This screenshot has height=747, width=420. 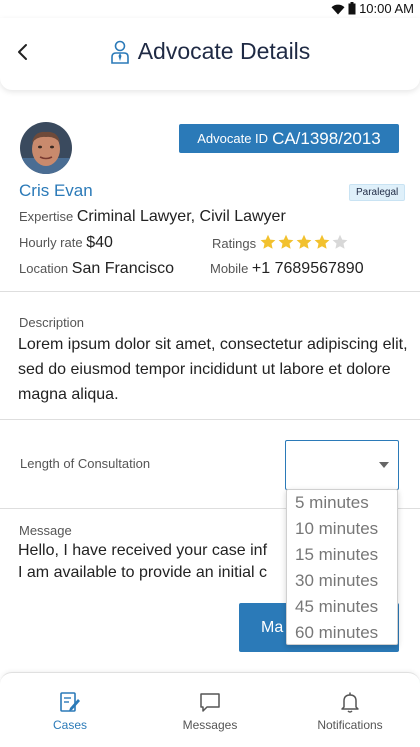 I want to click on ratings-label: Ratings, so click(x=234, y=243).